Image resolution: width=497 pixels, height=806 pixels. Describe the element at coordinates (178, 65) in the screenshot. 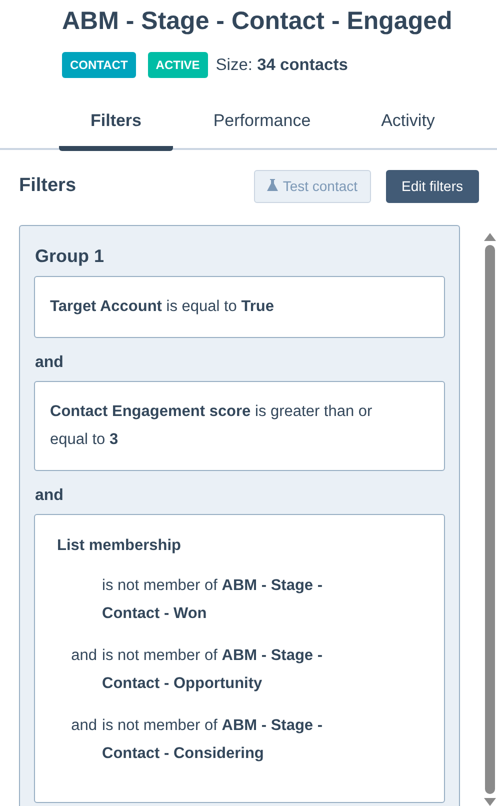

I see `status-badge: ACTIVE` at that location.